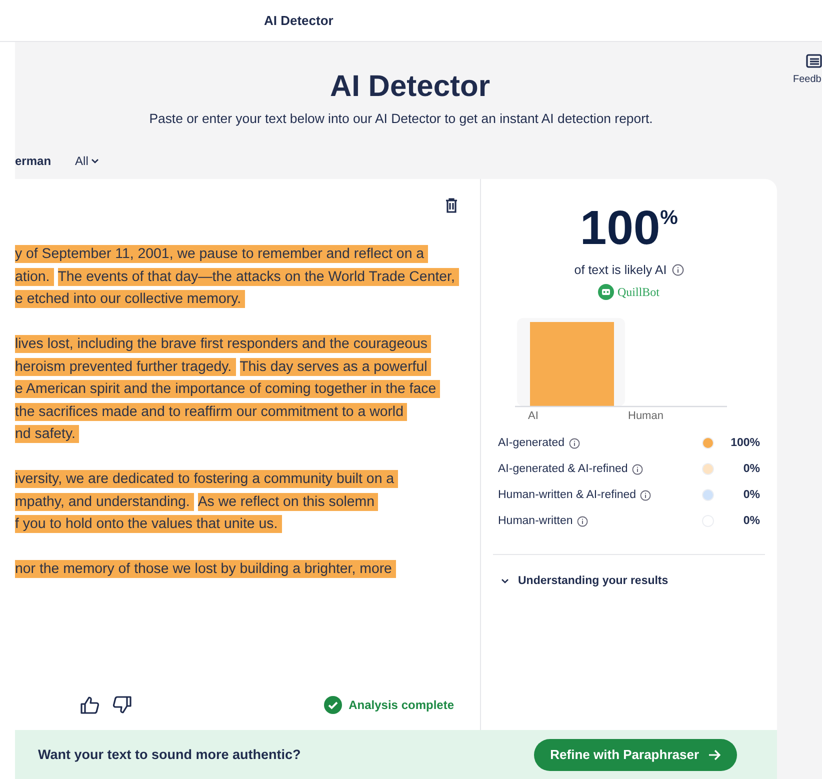  I want to click on page-subtitle: Paste or enter your text below into our AI Detector to get an instant AI detection report., so click(401, 118).